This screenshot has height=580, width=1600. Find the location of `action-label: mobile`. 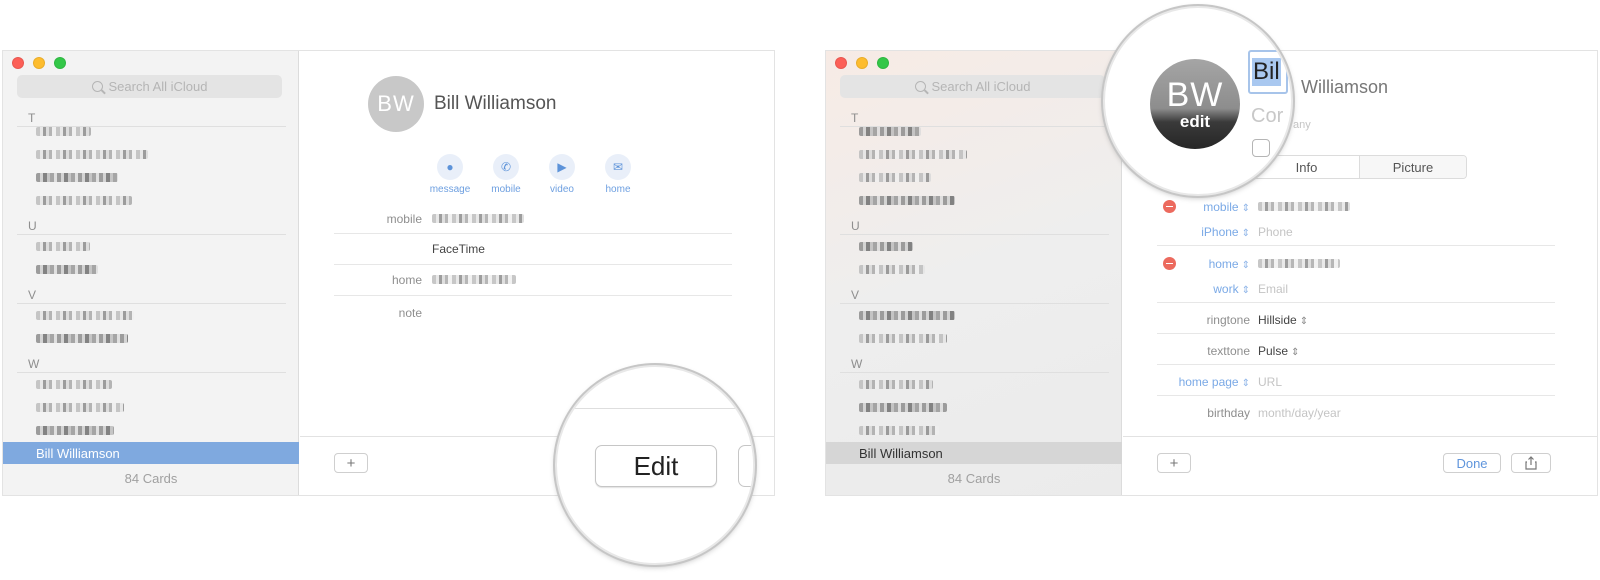

action-label: mobile is located at coordinates (506, 189).